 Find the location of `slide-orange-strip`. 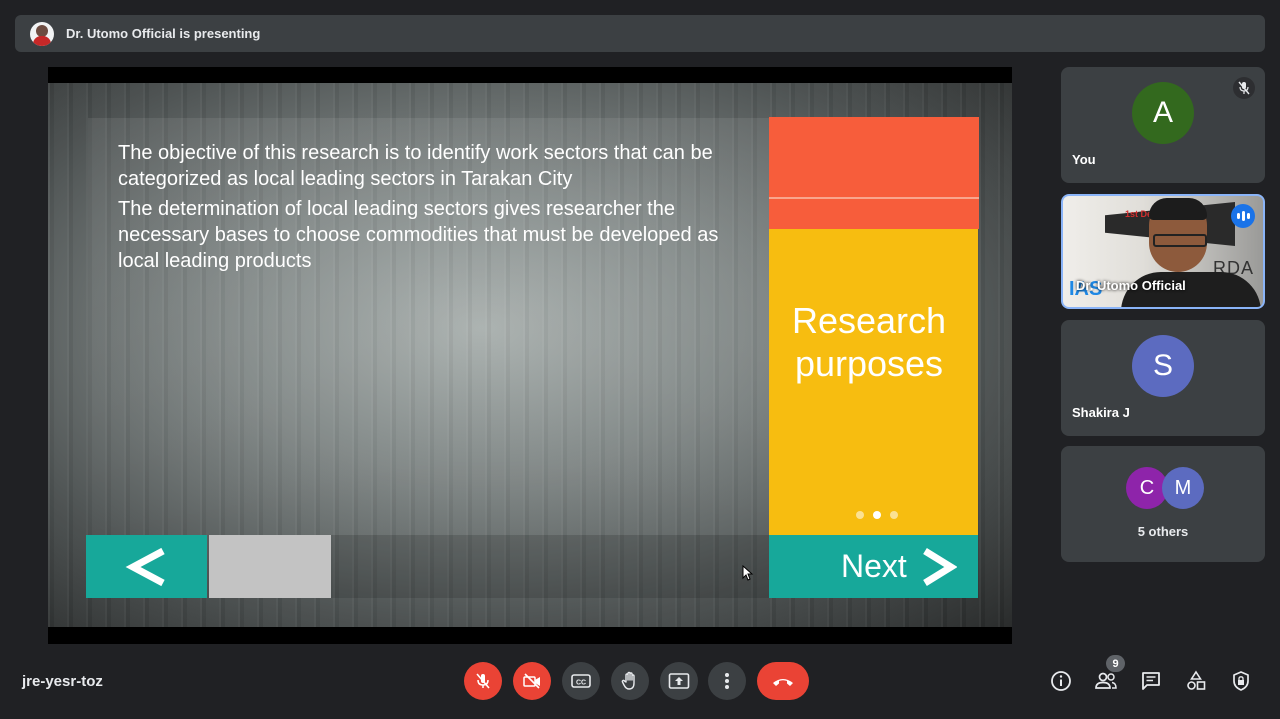

slide-orange-strip is located at coordinates (874, 214).